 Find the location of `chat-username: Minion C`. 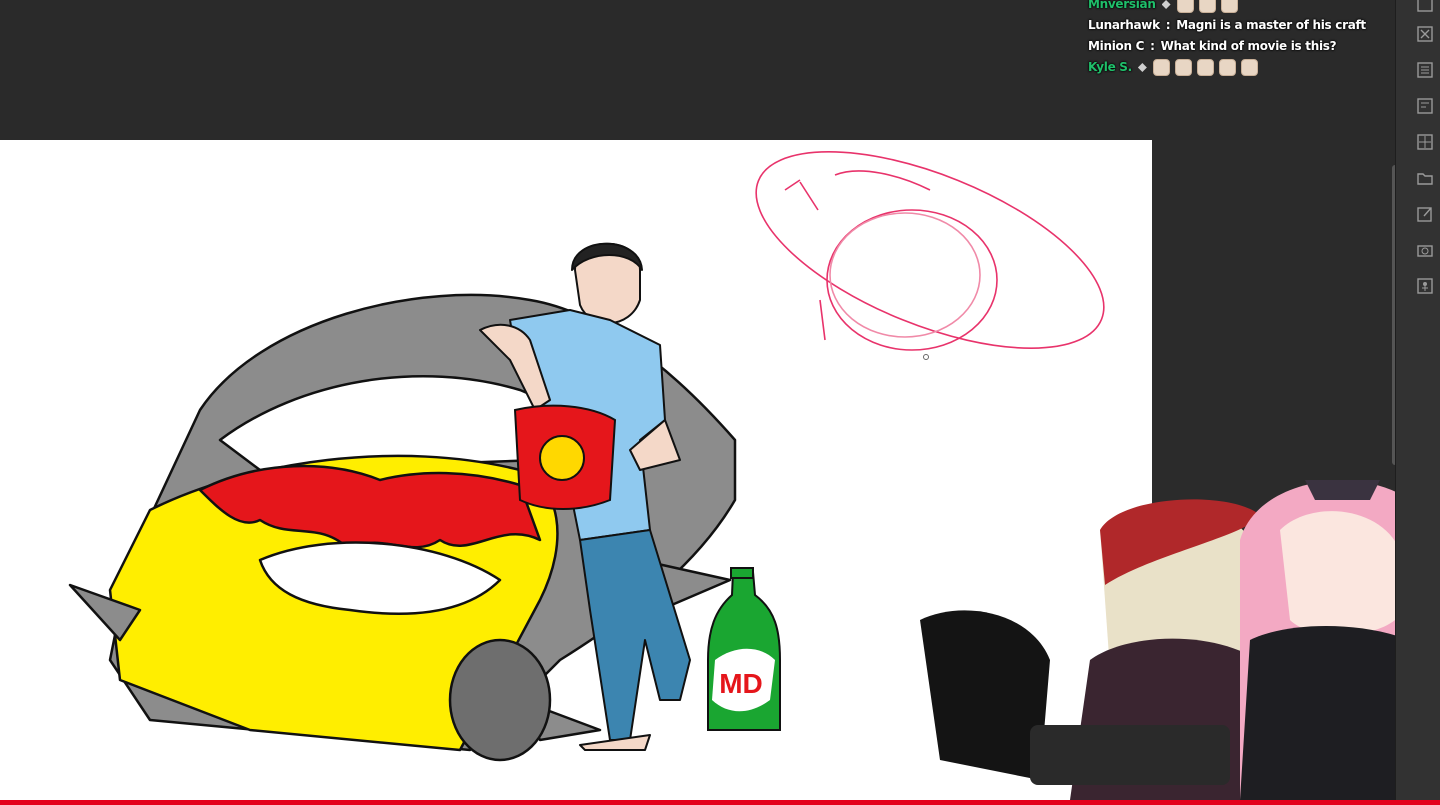

chat-username: Minion C is located at coordinates (1116, 46).